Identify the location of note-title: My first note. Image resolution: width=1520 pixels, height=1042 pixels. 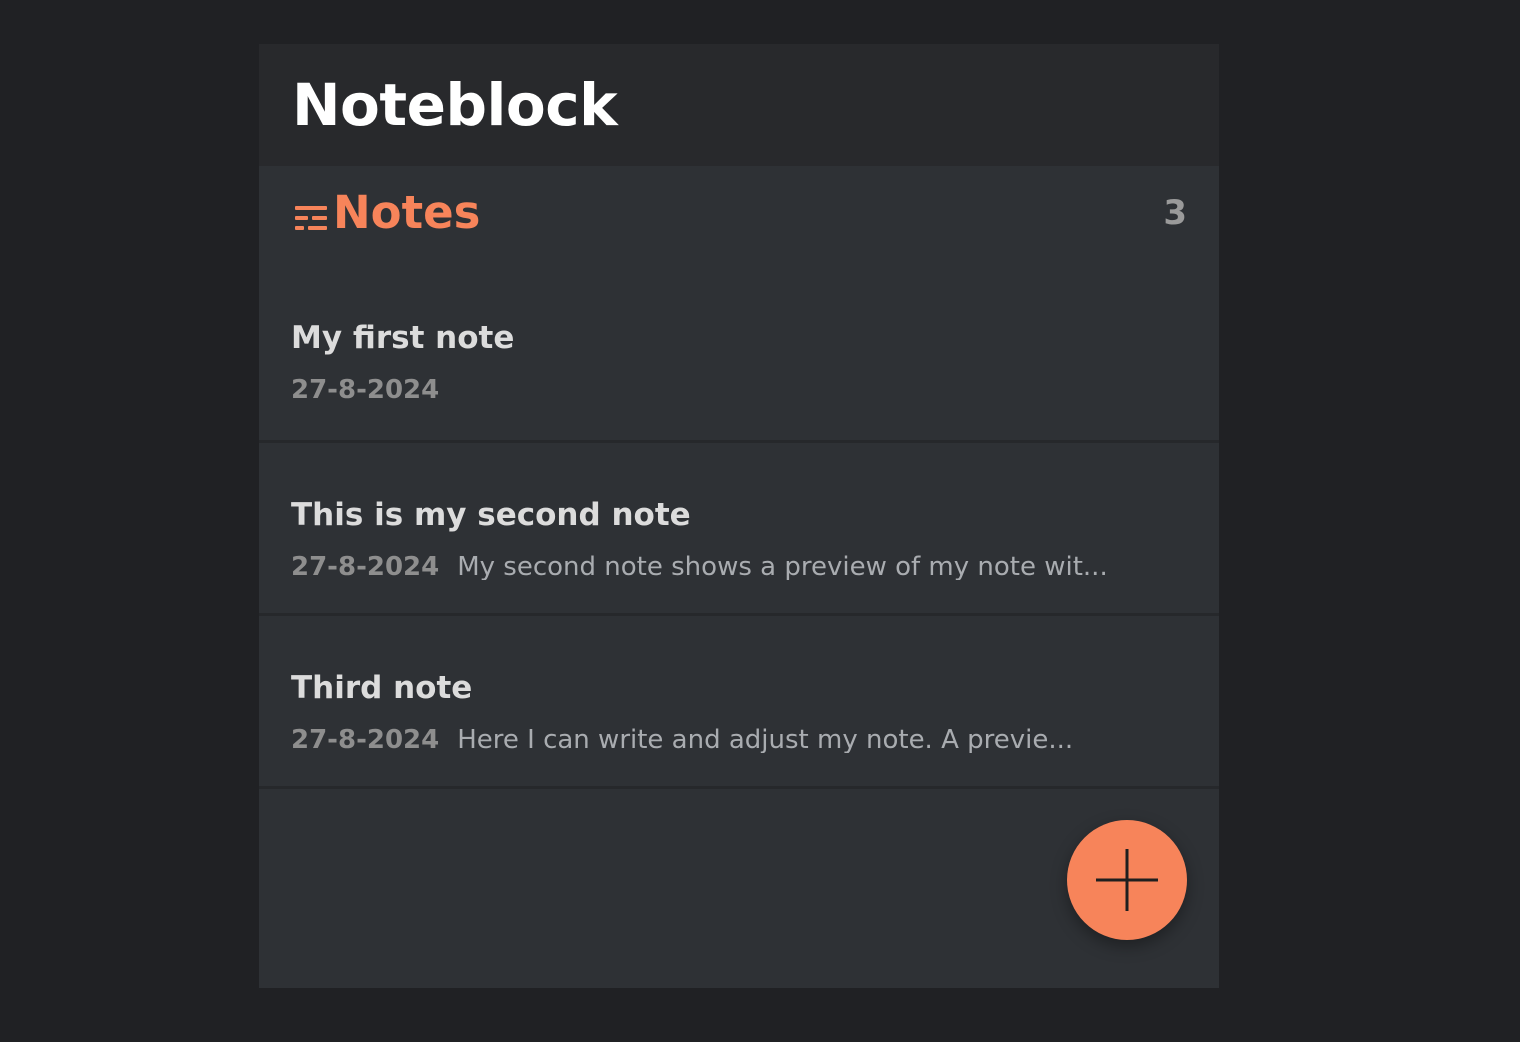
(403, 338).